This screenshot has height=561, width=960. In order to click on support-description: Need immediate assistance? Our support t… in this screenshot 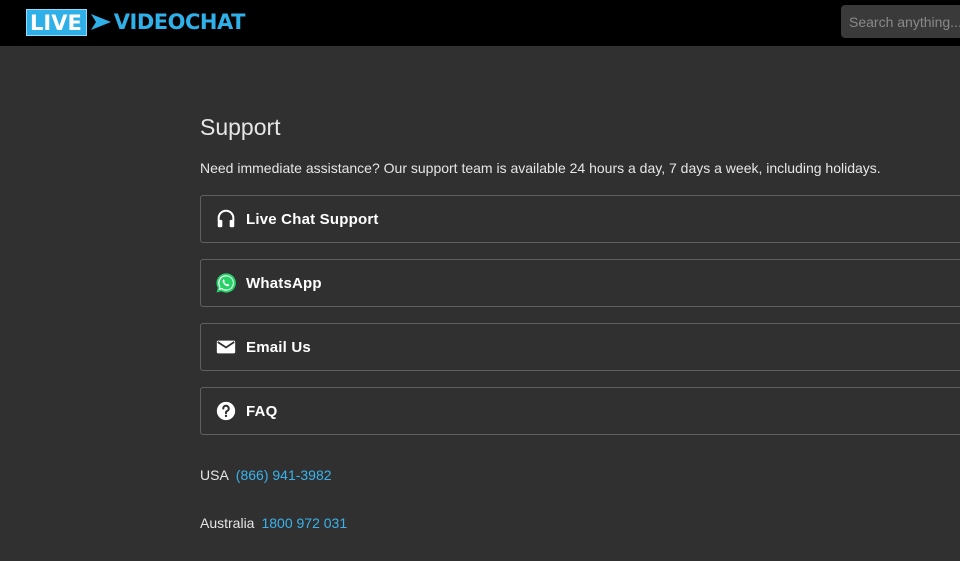, I will do `click(540, 168)`.